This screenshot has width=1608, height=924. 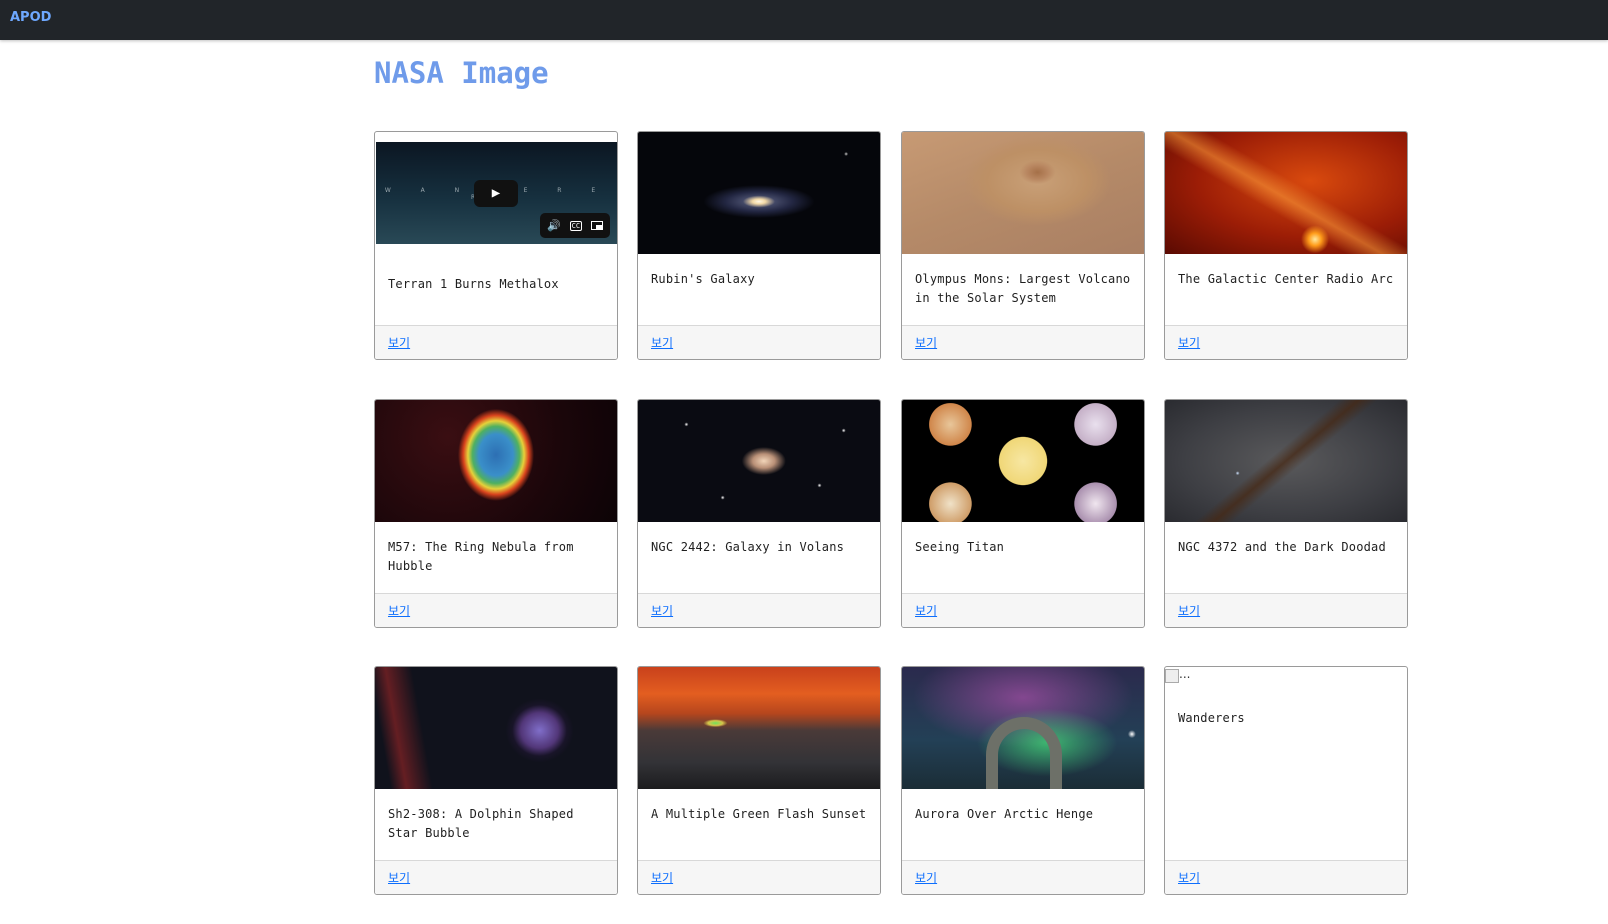 What do you see at coordinates (30, 17) in the screenshot?
I see `brand-link: APOD` at bounding box center [30, 17].